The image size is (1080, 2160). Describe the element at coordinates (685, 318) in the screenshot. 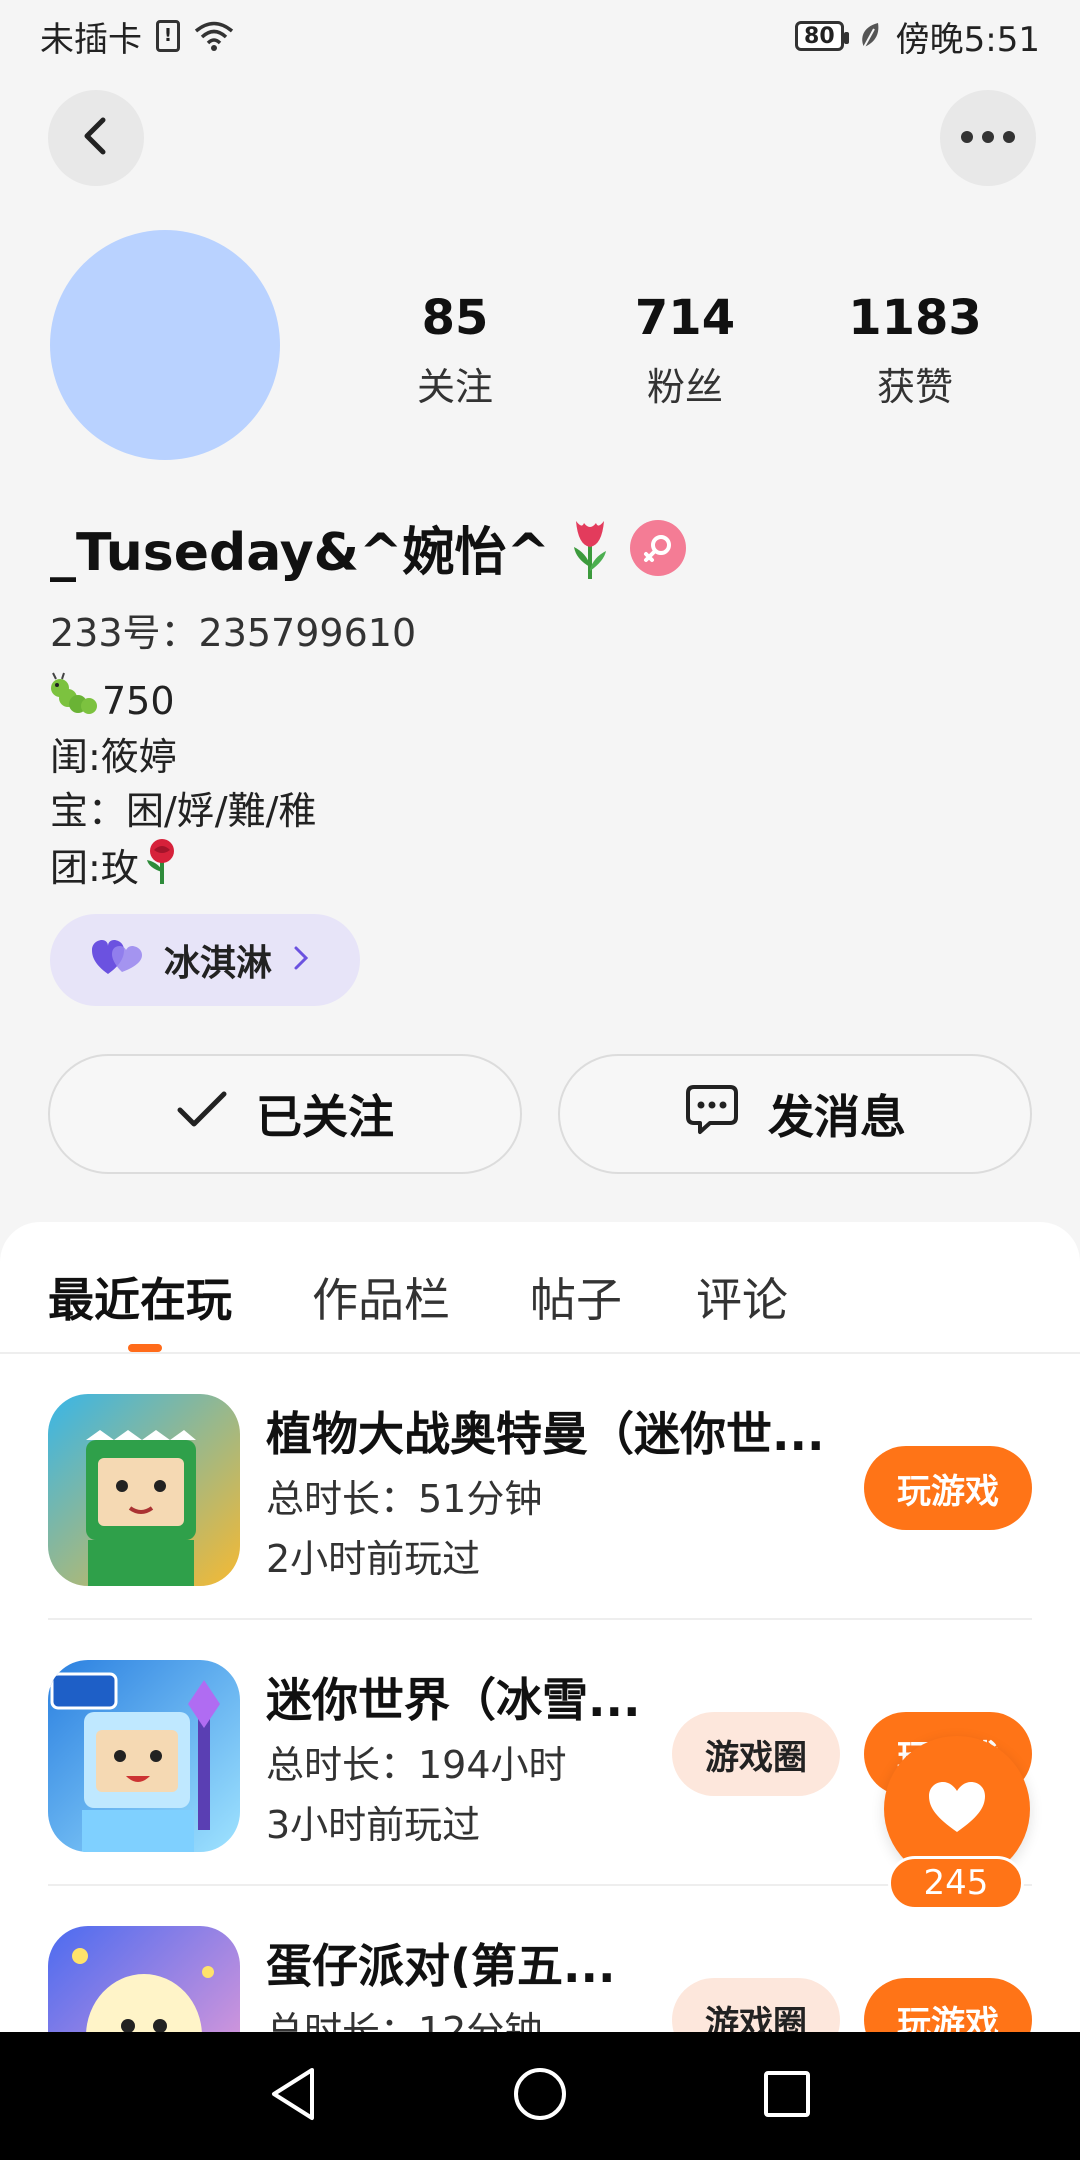

I see `stat-value: 714` at that location.